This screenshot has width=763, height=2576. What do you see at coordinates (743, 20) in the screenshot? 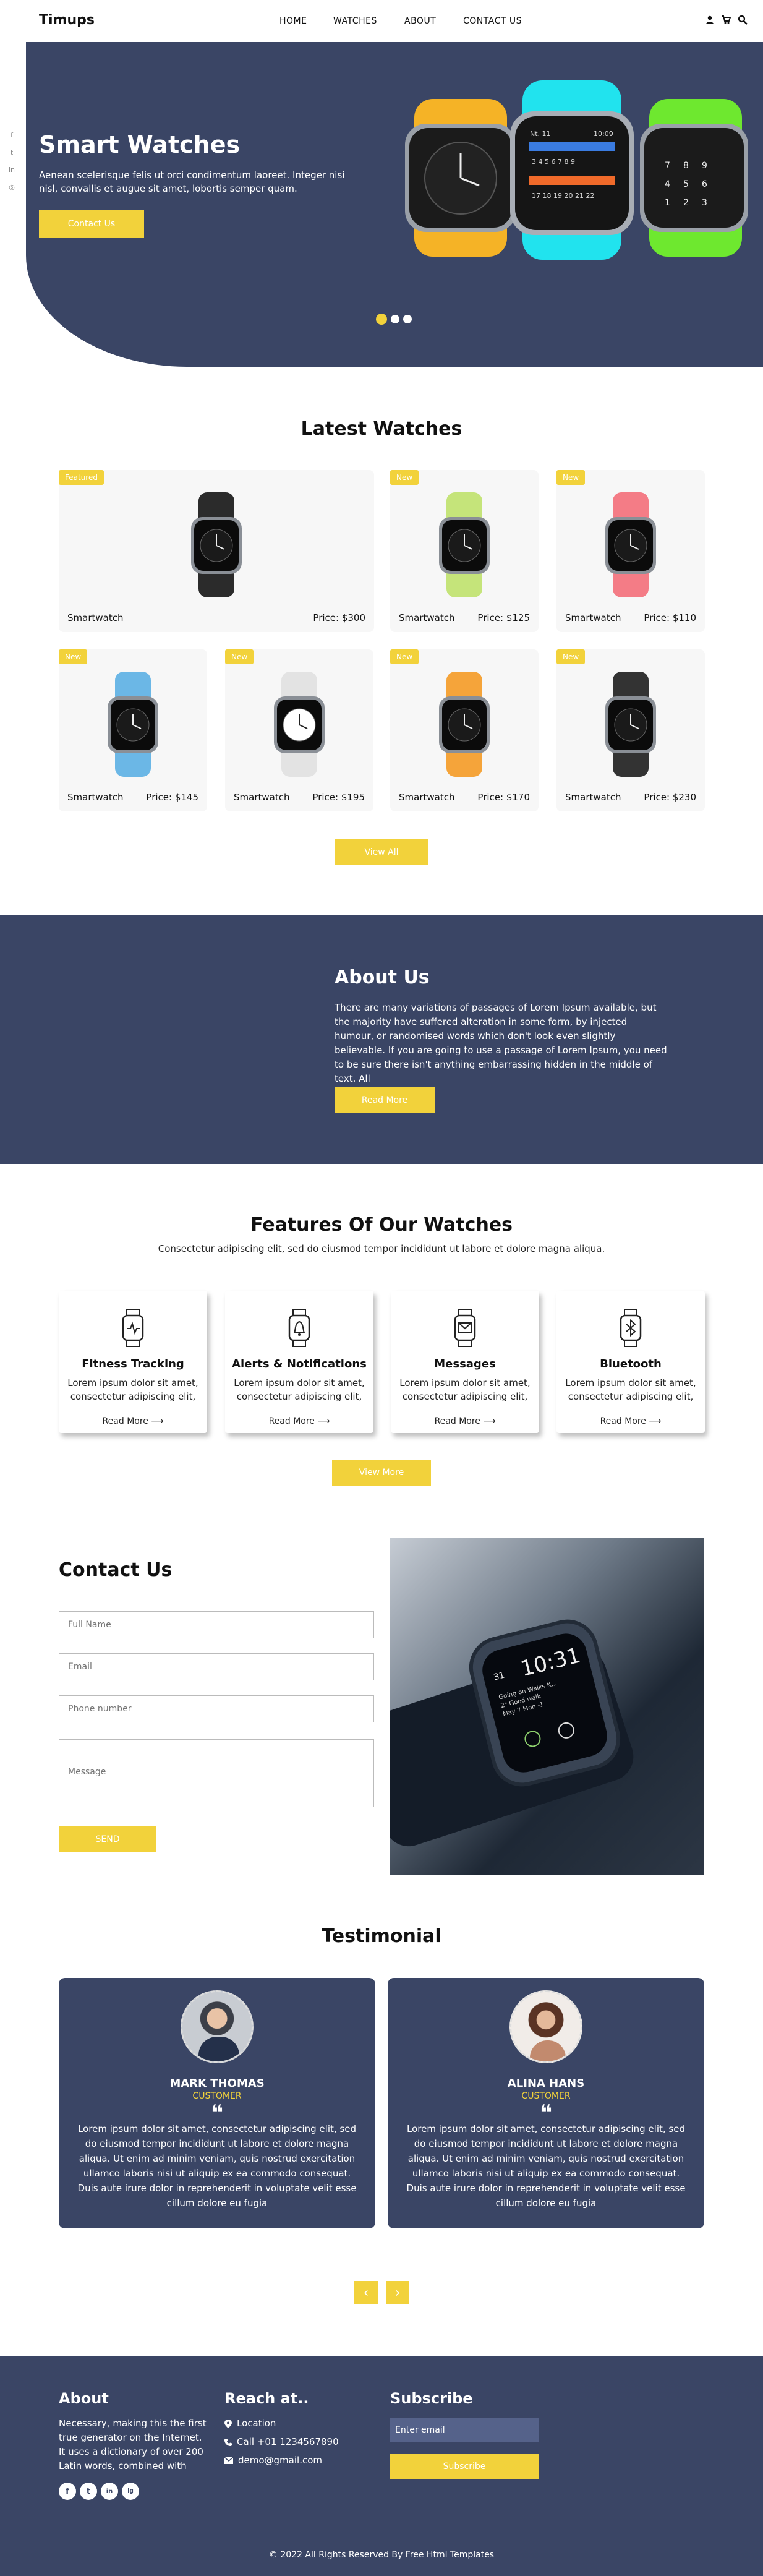
I see `search-icon` at bounding box center [743, 20].